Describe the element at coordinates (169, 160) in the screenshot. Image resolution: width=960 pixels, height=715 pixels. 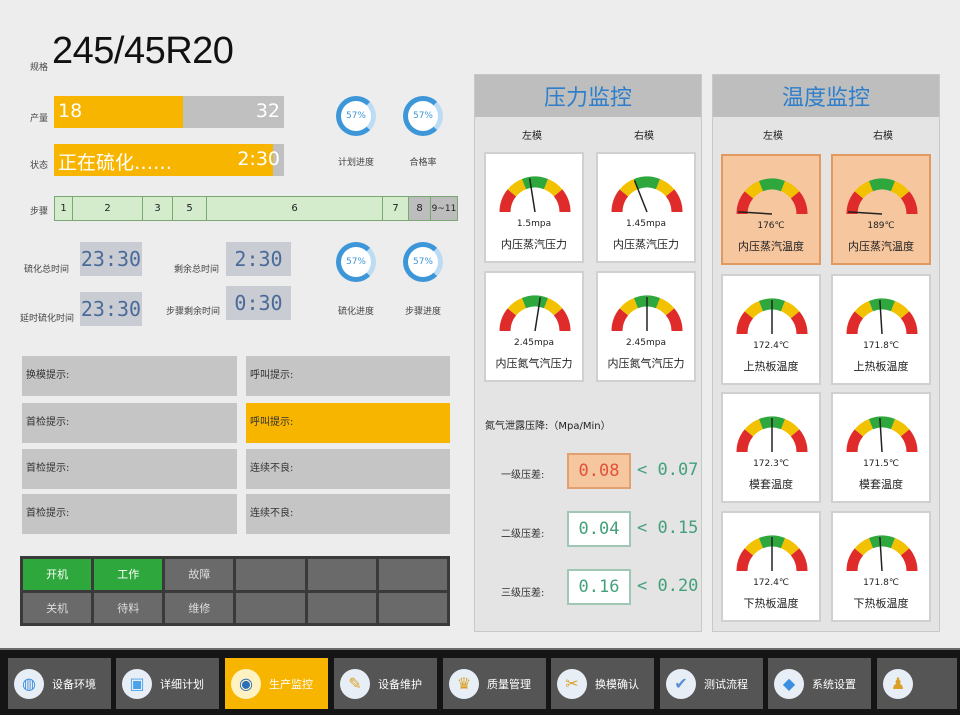
I see `state-progress-bar: 正在硫化…… 2:30` at that location.